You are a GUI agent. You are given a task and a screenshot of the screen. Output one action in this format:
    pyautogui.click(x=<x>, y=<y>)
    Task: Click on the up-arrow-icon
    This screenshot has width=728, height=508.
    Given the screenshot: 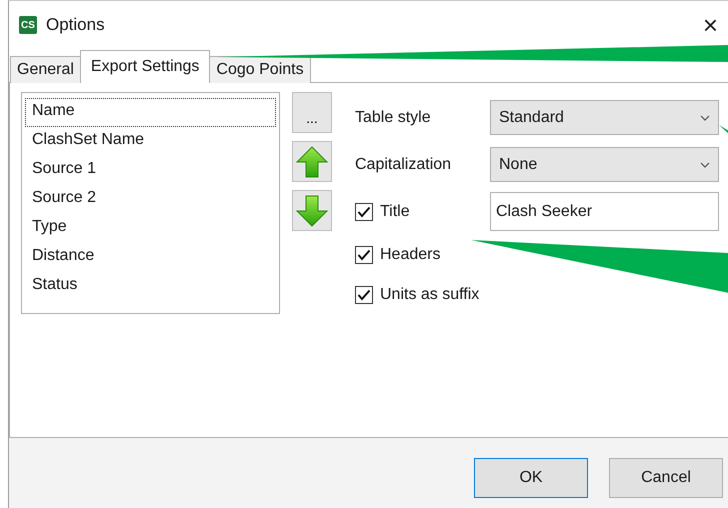 What is the action you would take?
    pyautogui.click(x=312, y=161)
    